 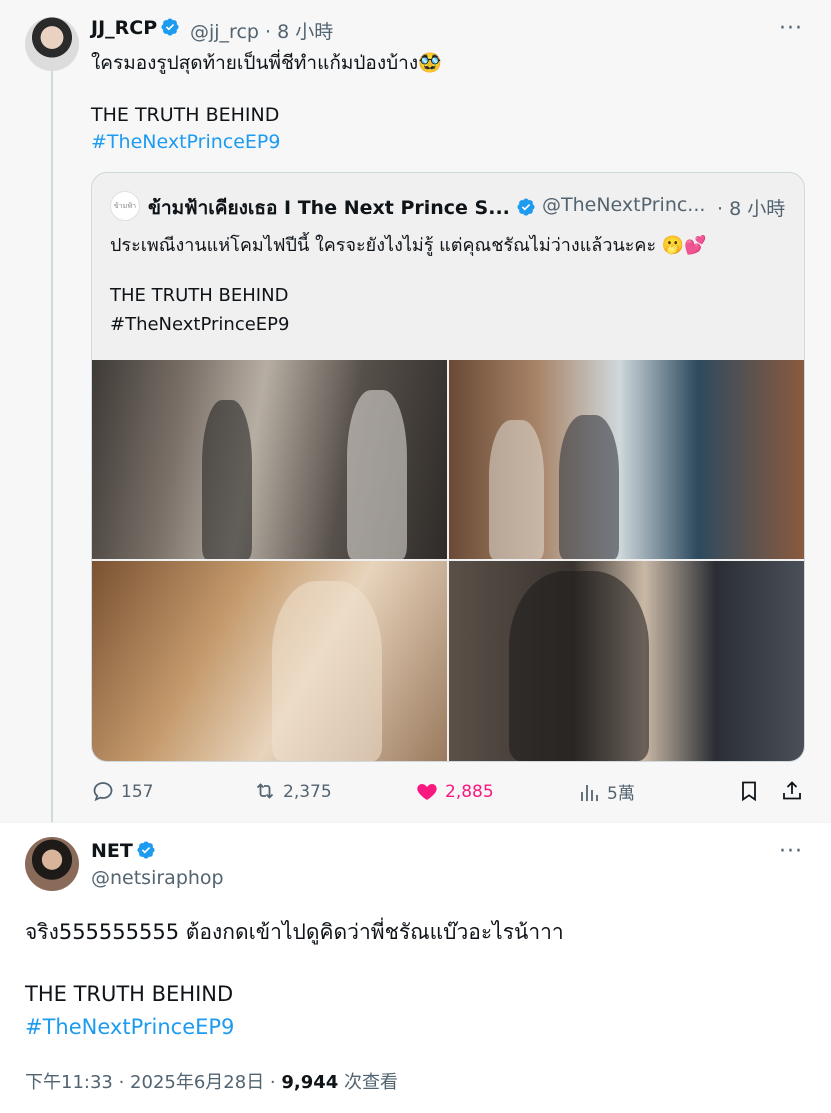 What do you see at coordinates (125, 206) in the screenshot?
I see `quoted-avatar-logo: ข้ามฟ้า` at bounding box center [125, 206].